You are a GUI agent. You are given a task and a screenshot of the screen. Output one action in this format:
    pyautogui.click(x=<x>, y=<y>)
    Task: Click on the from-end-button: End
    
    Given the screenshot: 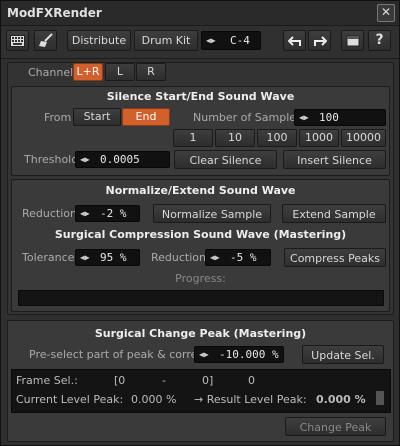 What is the action you would take?
    pyautogui.click(x=146, y=117)
    